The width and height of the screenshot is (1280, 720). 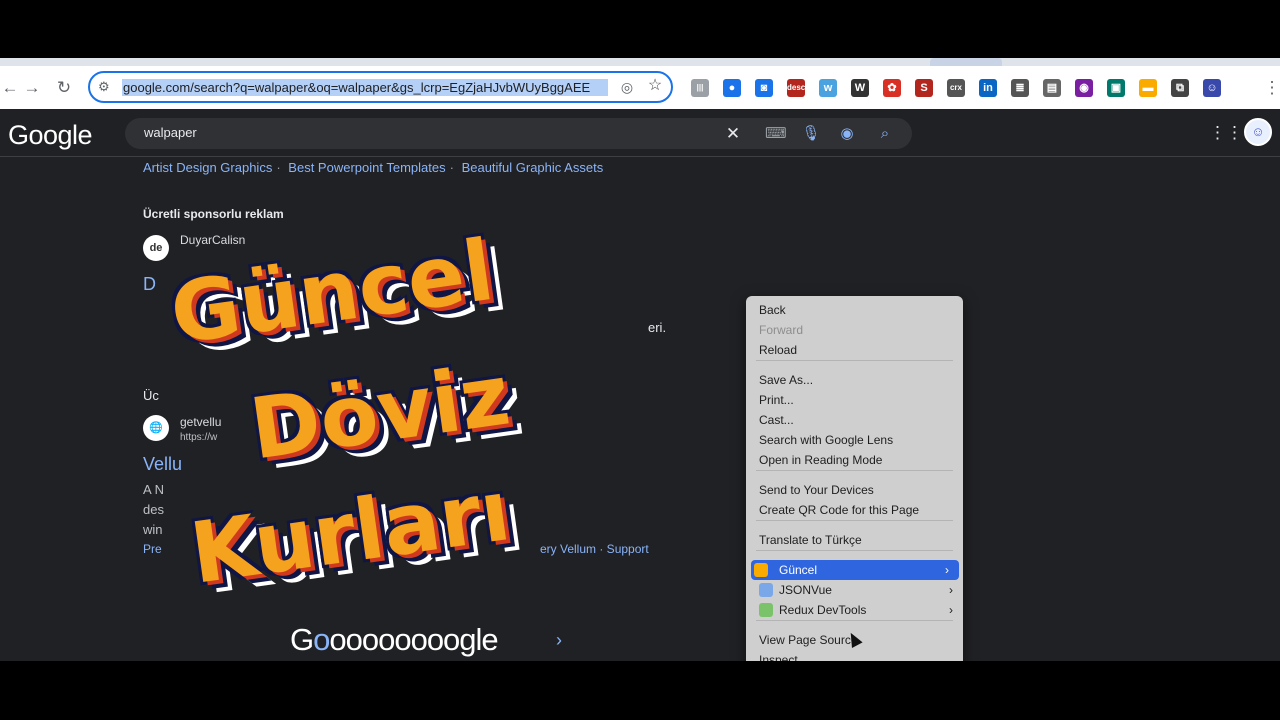 What do you see at coordinates (64, 88) in the screenshot?
I see `reload-icon: ↻` at bounding box center [64, 88].